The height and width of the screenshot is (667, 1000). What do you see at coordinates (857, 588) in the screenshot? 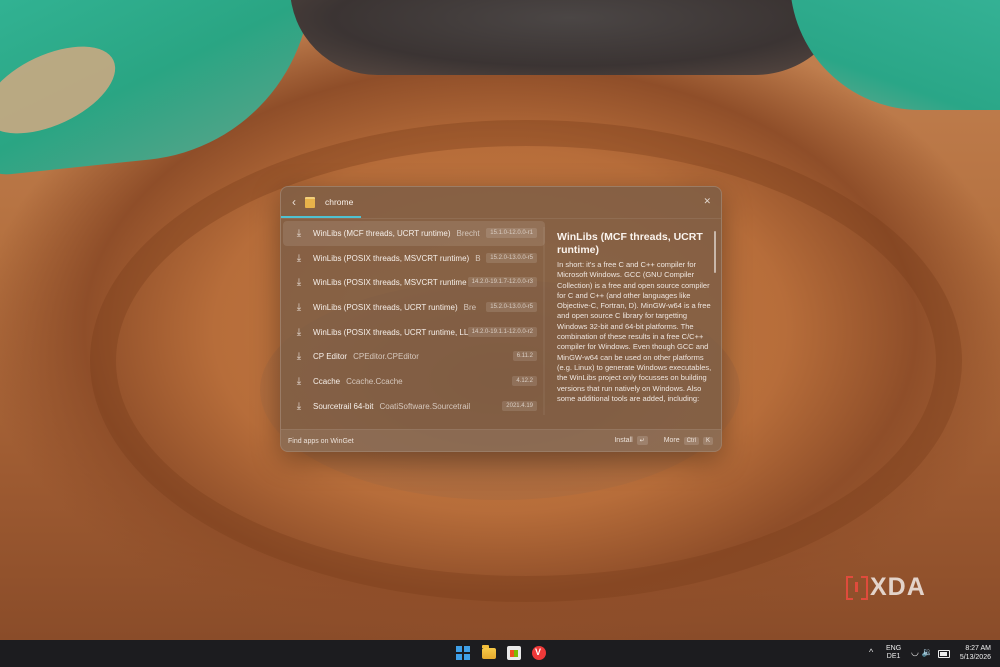
I see `xda-logo-icon` at bounding box center [857, 588].